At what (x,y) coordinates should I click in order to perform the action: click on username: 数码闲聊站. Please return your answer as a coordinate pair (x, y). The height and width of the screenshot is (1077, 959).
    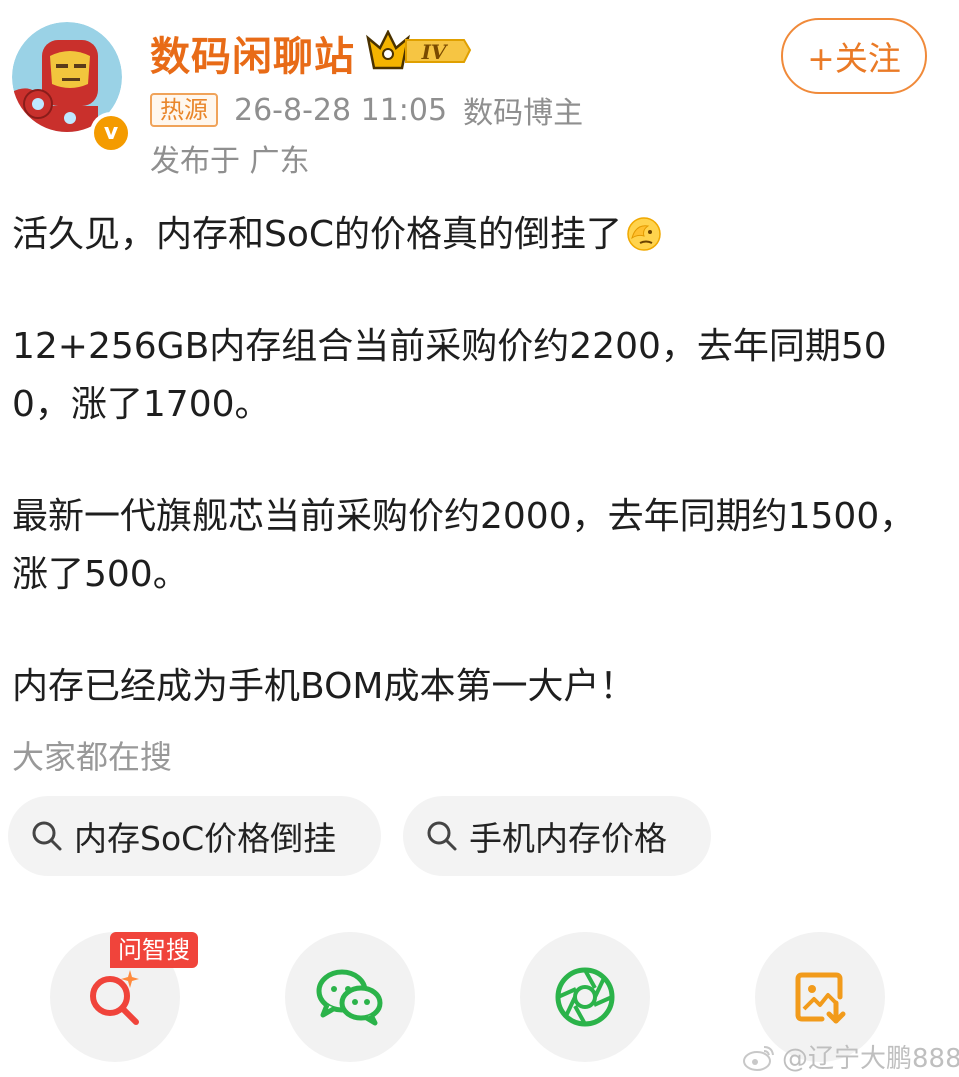
    Looking at the image, I should click on (252, 53).